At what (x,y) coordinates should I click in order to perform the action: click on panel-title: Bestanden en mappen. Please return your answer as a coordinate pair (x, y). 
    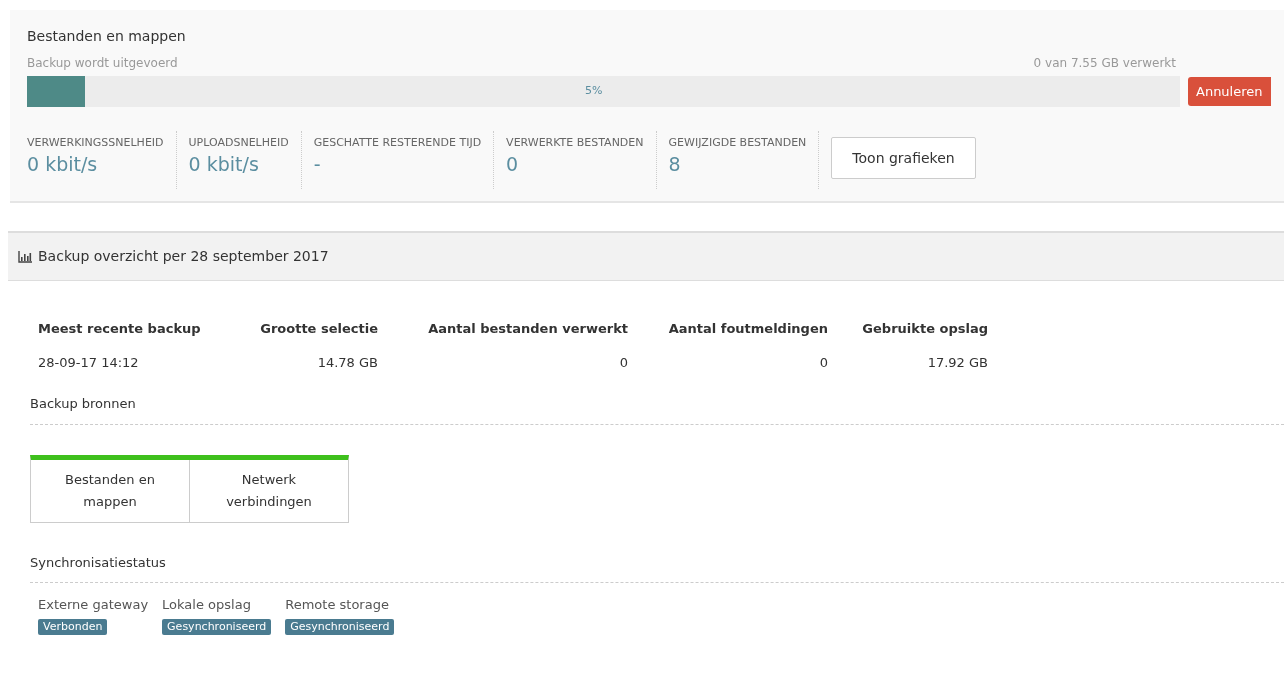
    Looking at the image, I should click on (107, 36).